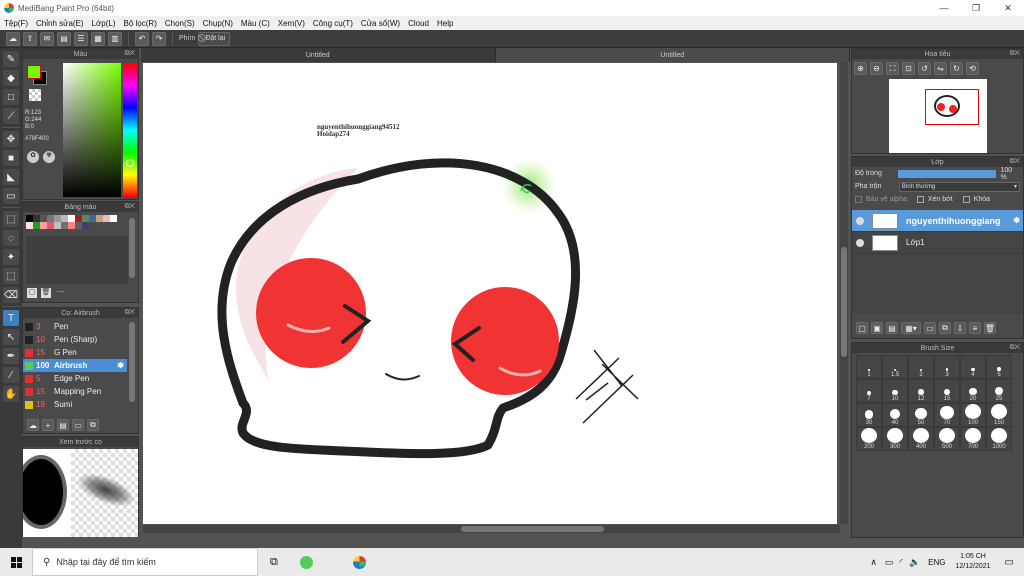 Image resolution: width=1024 pixels, height=576 pixels. Describe the element at coordinates (944, 8) in the screenshot. I see `minimize-button: —` at that location.